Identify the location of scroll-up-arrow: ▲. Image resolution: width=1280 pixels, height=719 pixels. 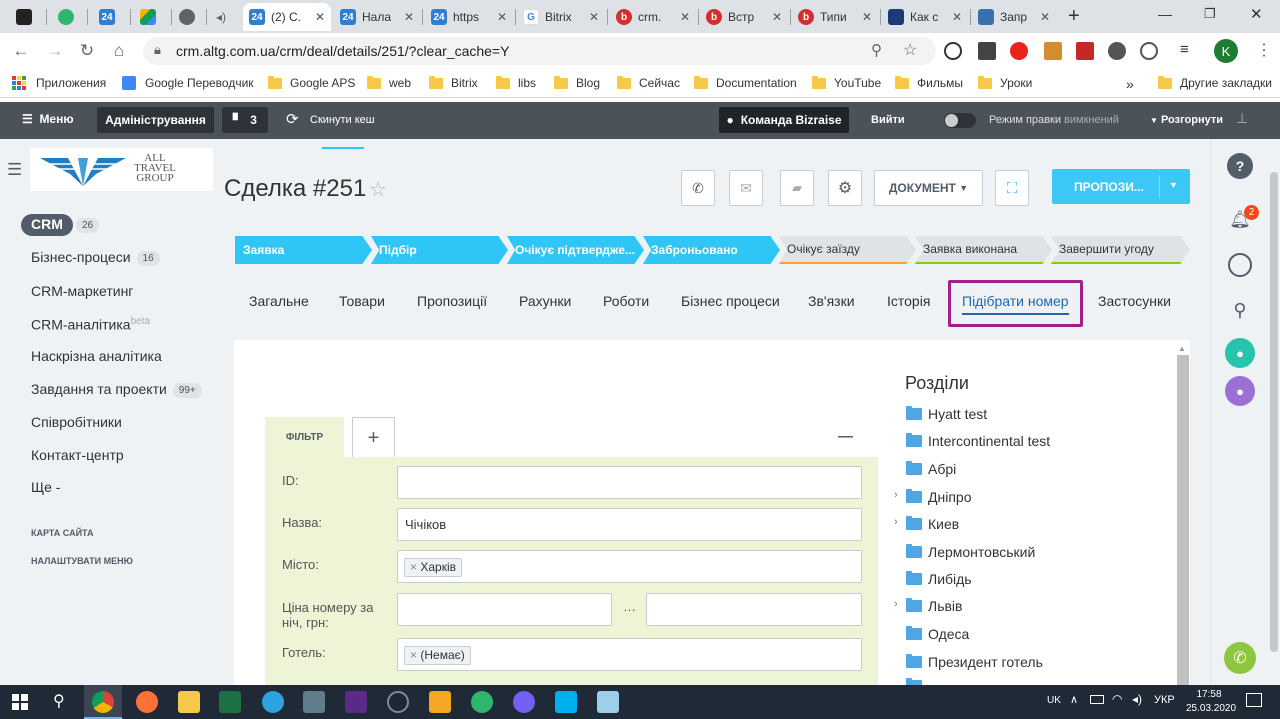
(1182, 348).